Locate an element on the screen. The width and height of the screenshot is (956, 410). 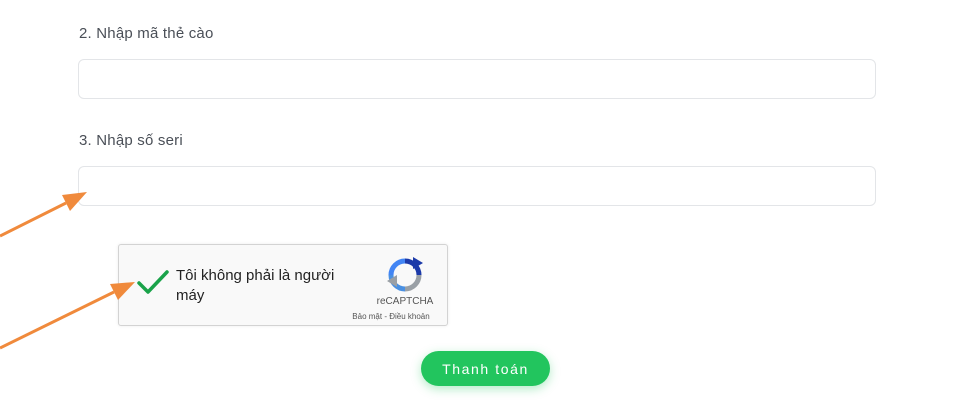
recaptcha-links: Bảo mật - Điều khoản is located at coordinates (391, 316).